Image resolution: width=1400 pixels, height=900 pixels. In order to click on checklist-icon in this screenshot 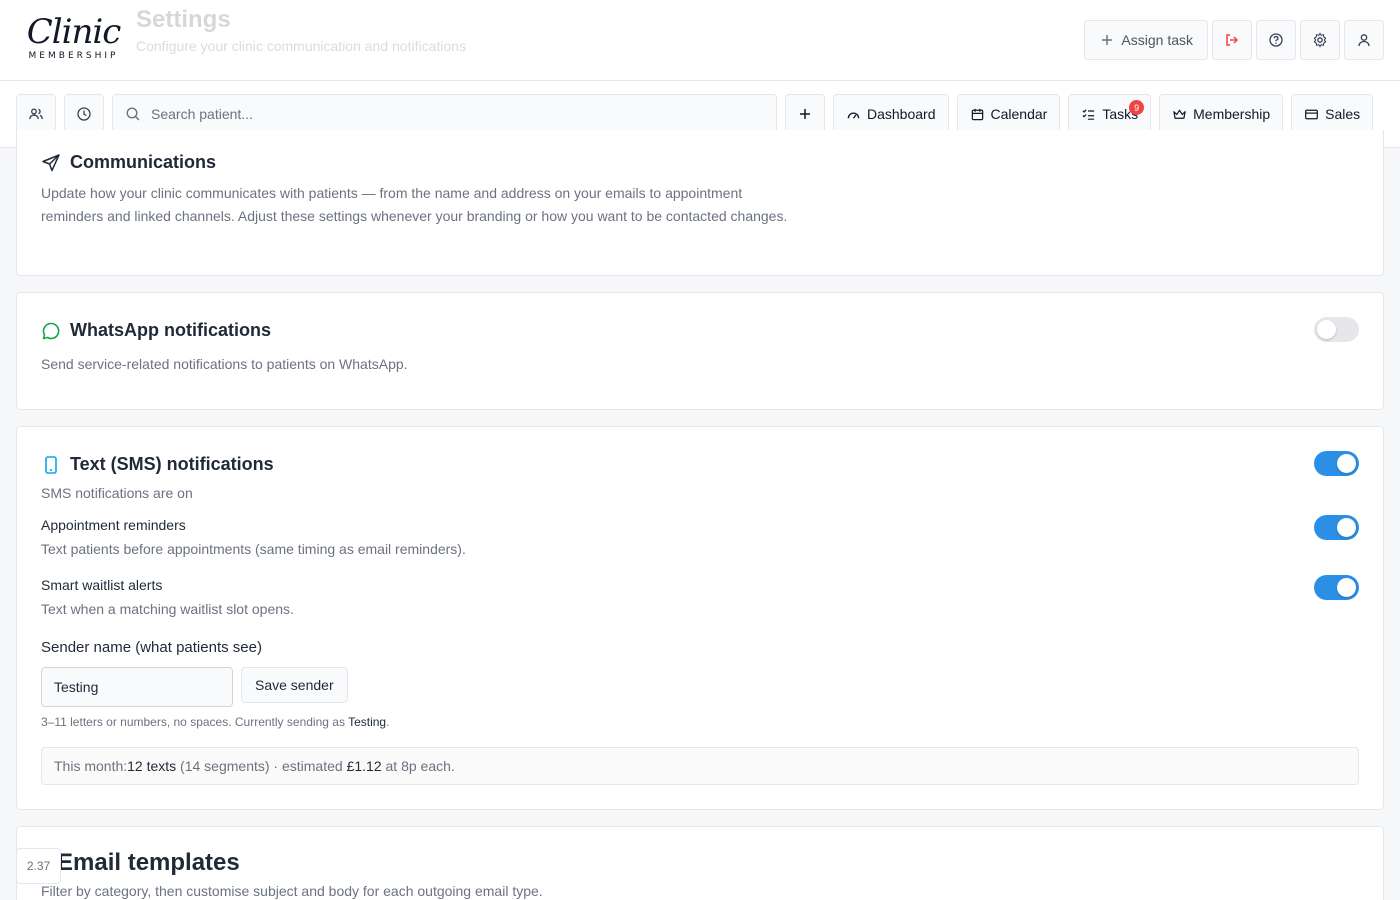, I will do `click(1088, 114)`.